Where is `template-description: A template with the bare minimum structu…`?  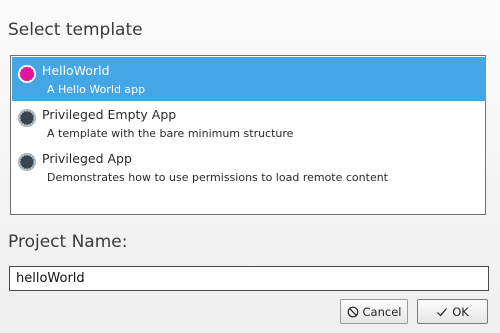 template-description: A template with the bare minimum structu… is located at coordinates (170, 133).